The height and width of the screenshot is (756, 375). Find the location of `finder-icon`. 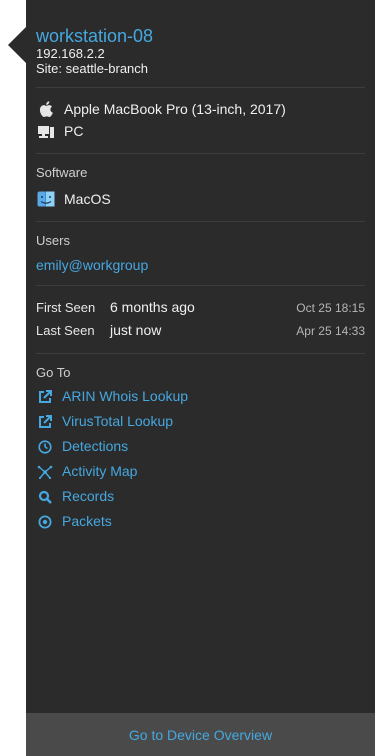

finder-icon is located at coordinates (46, 199).